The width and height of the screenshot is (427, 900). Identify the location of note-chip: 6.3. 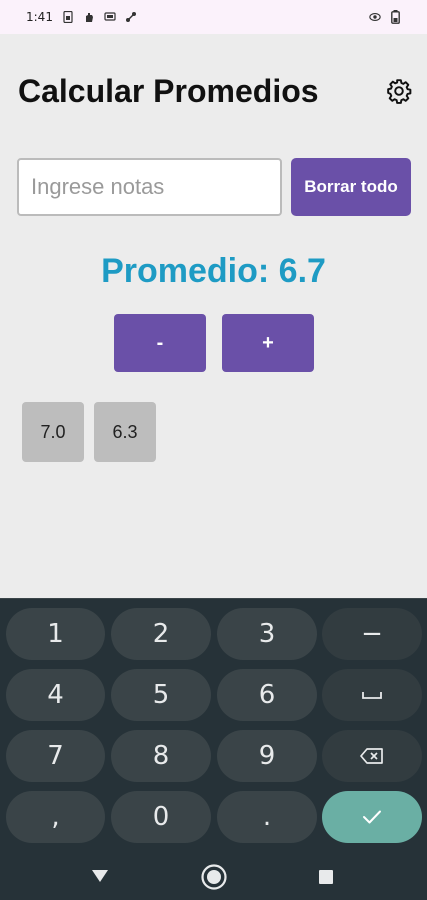
(125, 432).